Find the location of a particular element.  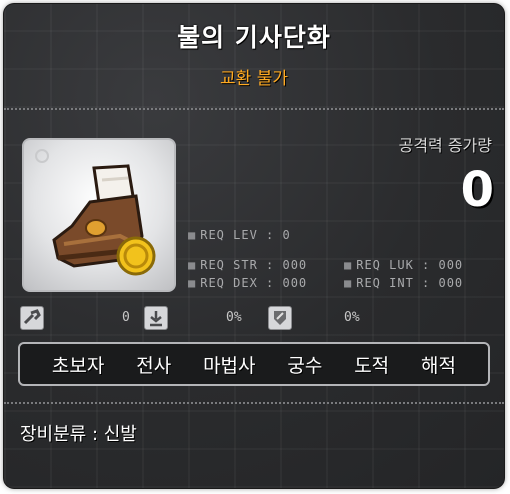

req-luk: ■ REQ LUK : 000 is located at coordinates (403, 265).